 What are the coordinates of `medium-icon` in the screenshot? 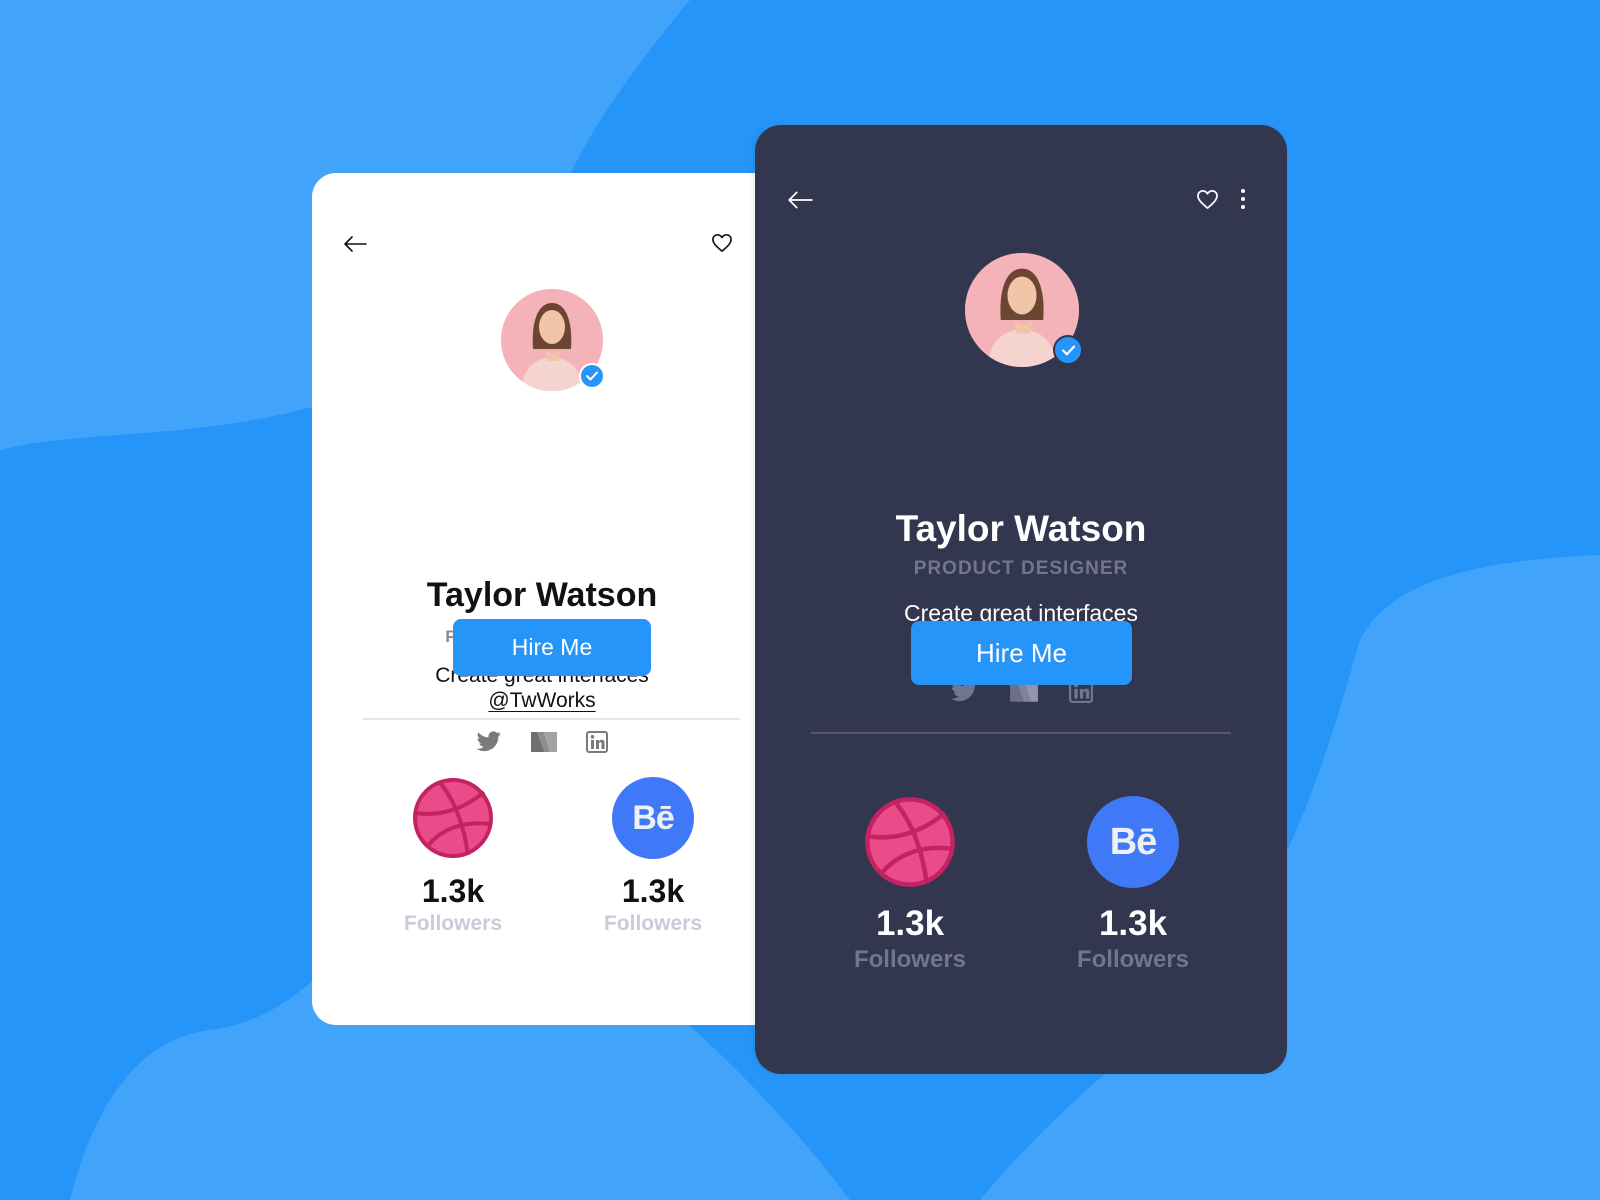 It's located at (544, 742).